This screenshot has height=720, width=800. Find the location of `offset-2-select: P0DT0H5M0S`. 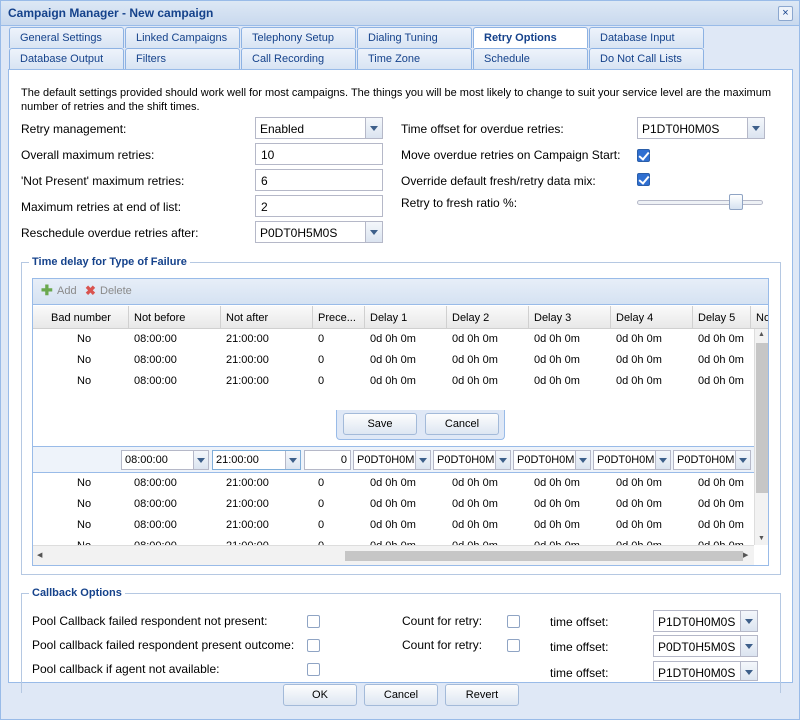

offset-2-select: P0DT0H5M0S is located at coordinates (705, 646).